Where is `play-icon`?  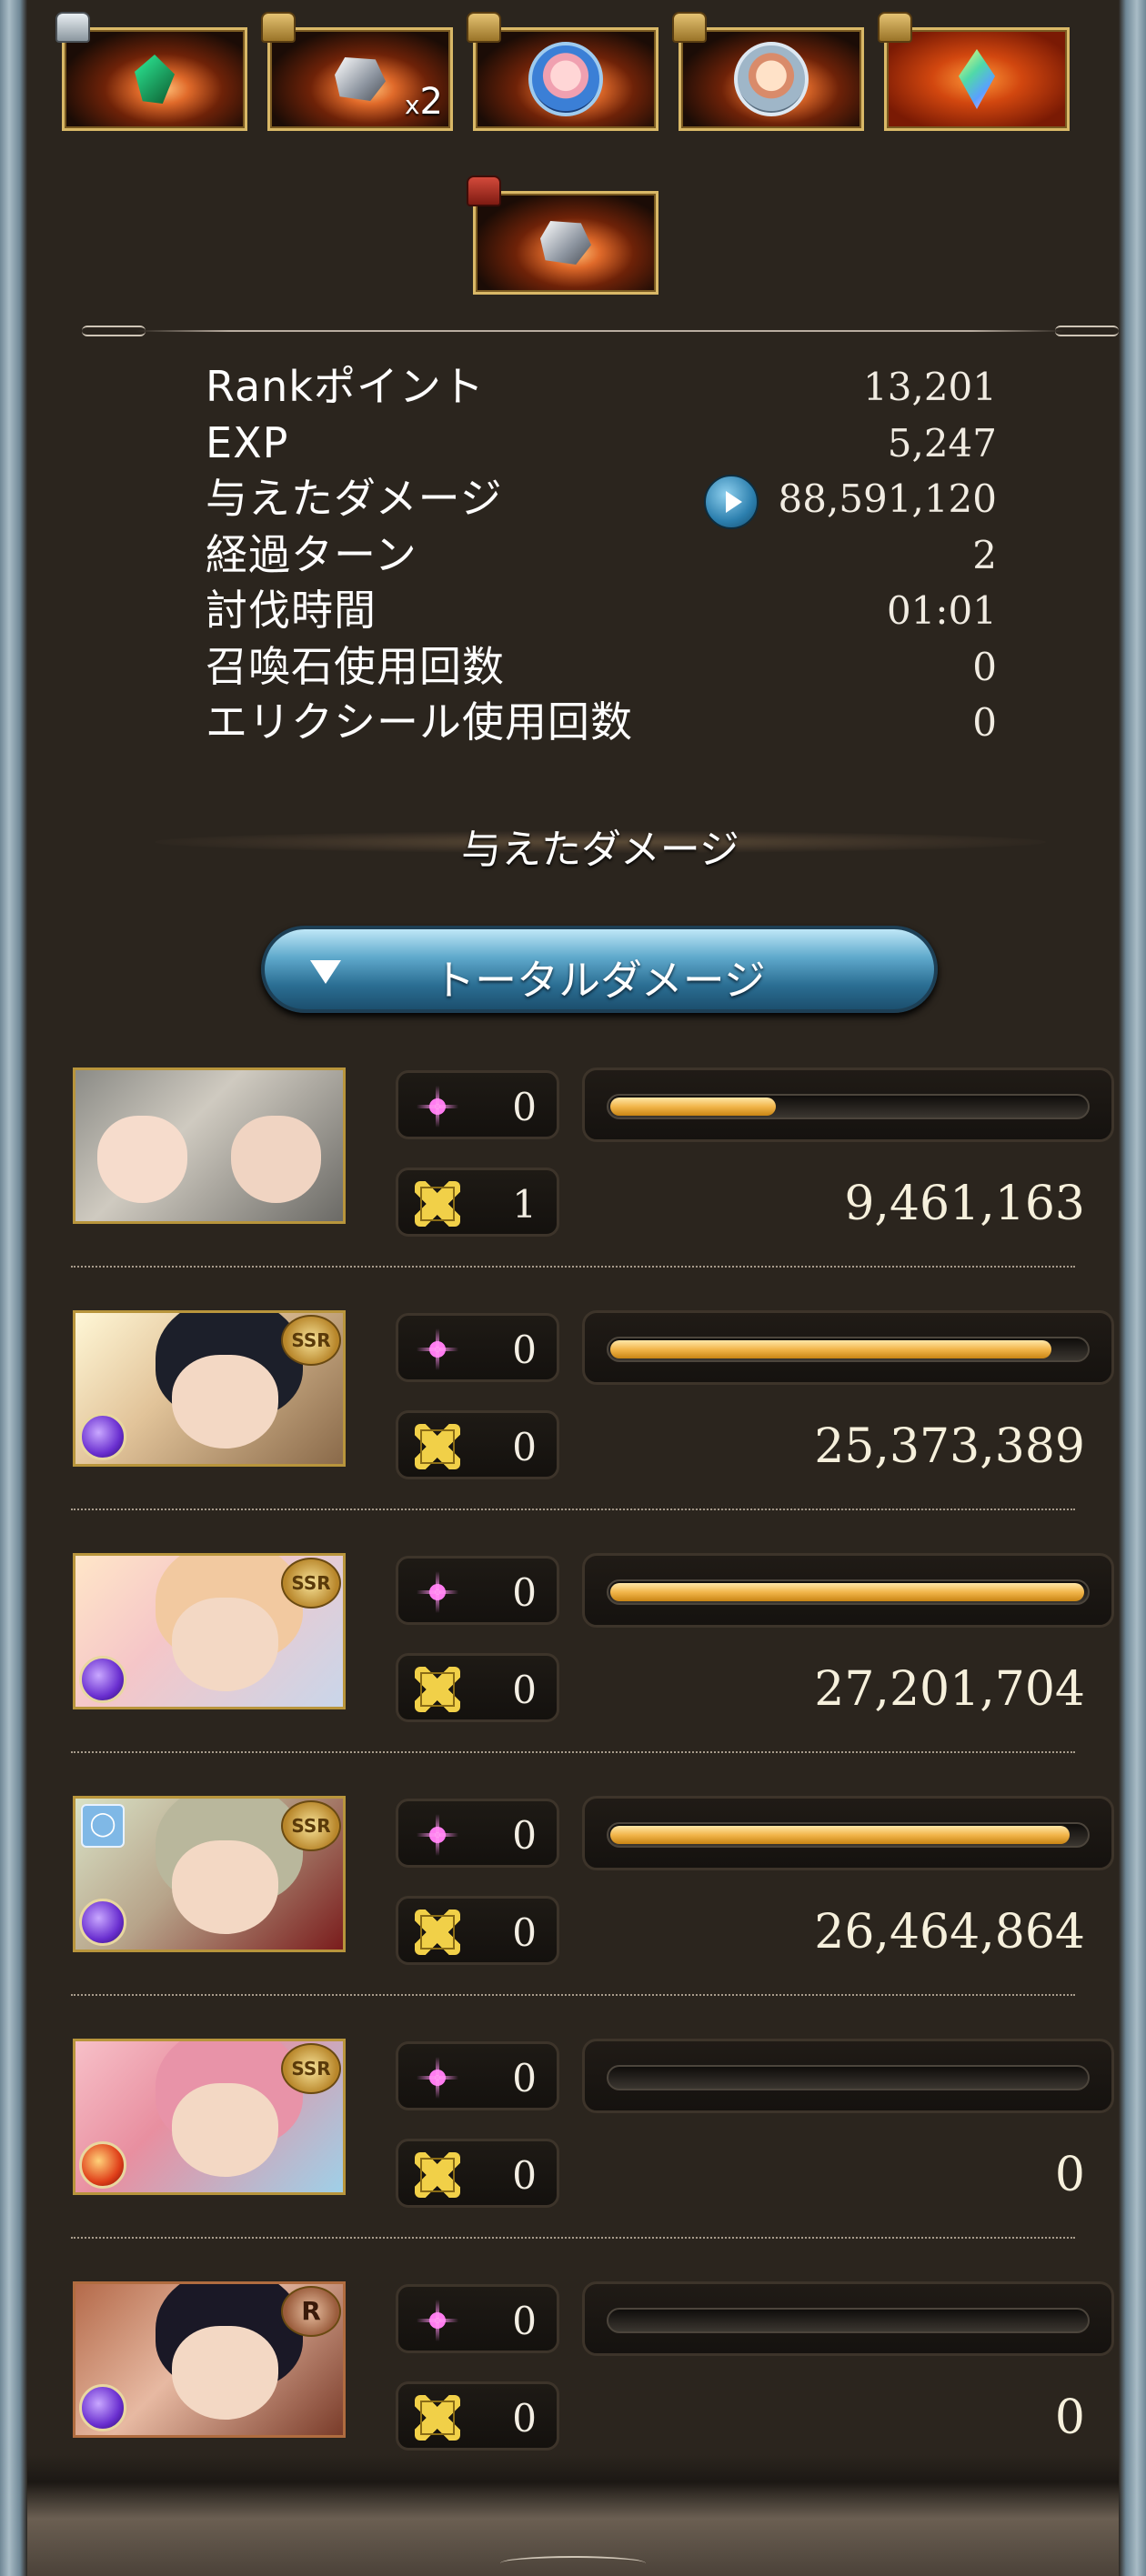 play-icon is located at coordinates (731, 502).